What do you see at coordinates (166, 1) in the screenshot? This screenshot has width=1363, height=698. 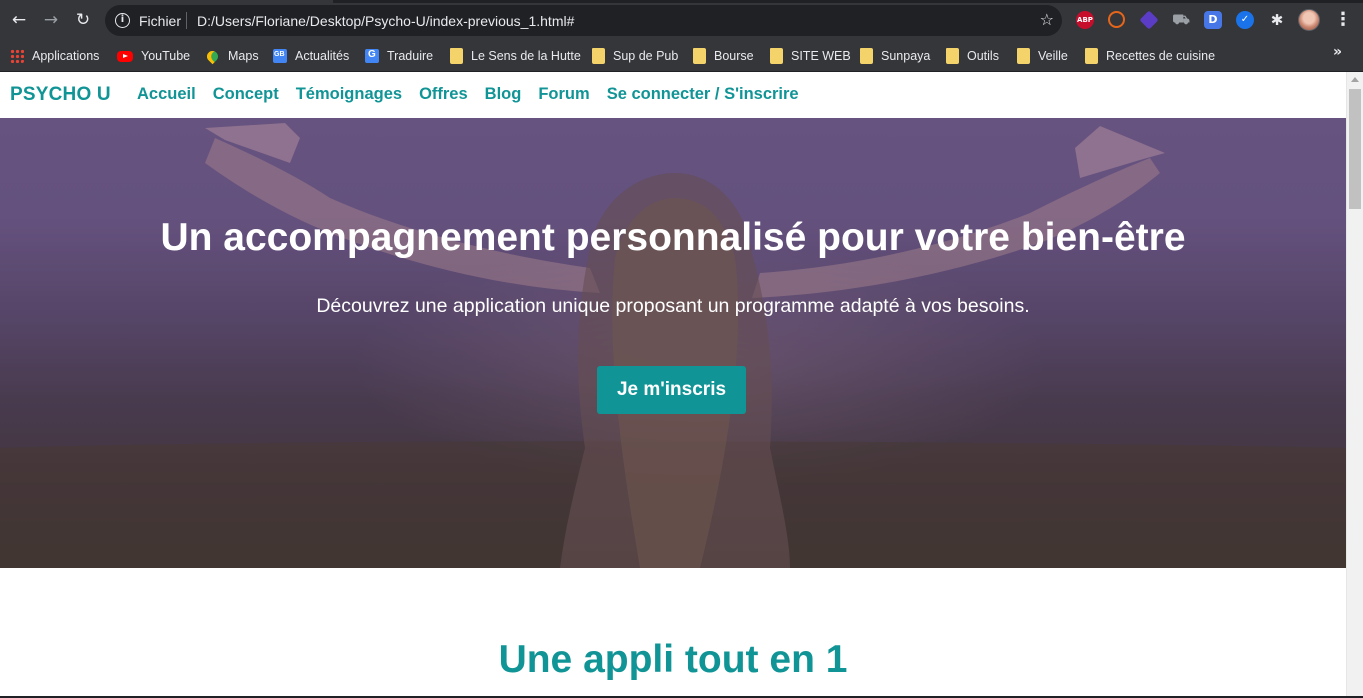 I see `active-tab-indicator` at bounding box center [166, 1].